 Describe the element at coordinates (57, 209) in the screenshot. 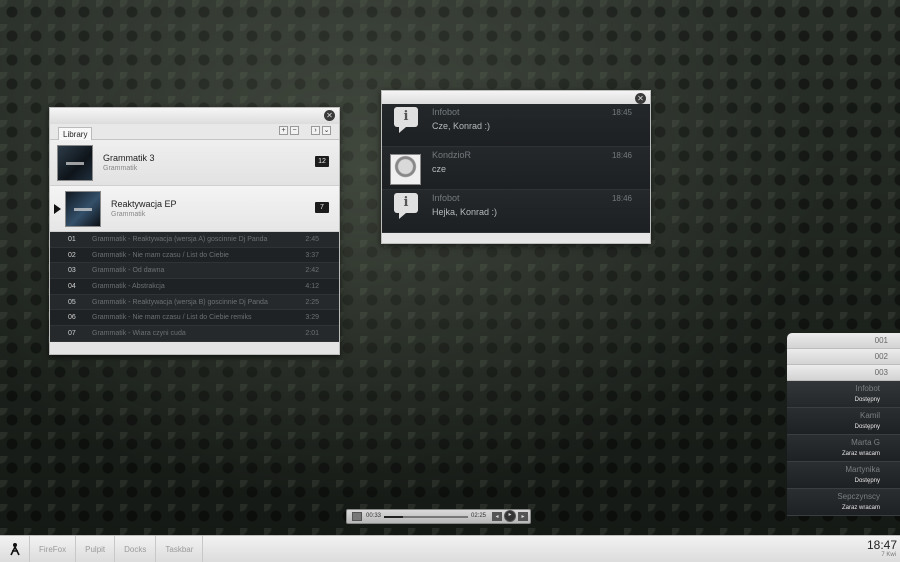

I see `play-indicator-icon` at that location.